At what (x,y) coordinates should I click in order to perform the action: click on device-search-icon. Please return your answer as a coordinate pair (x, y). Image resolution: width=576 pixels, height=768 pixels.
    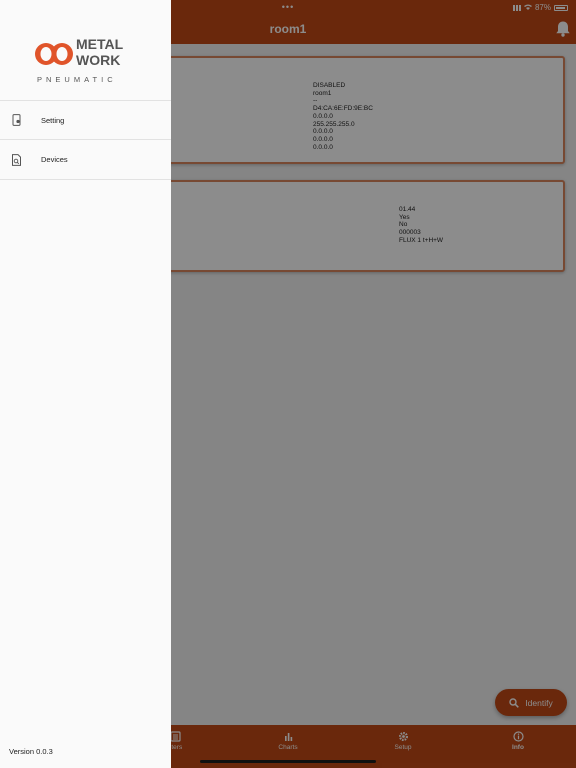
    Looking at the image, I should click on (16, 159).